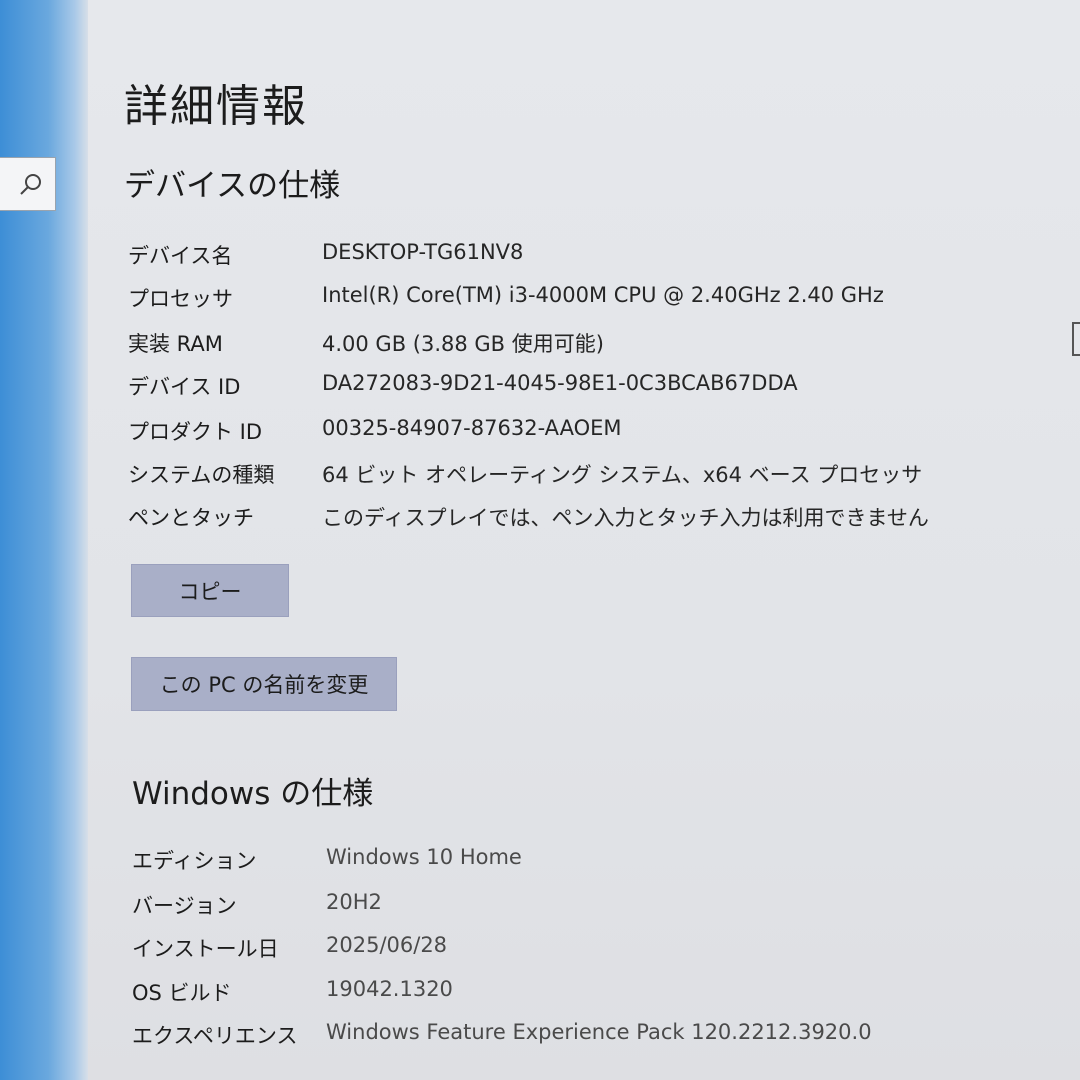 This screenshot has height=1080, width=1080. What do you see at coordinates (422, 252) in the screenshot?
I see `spec-value: DESKTOP-TG61NV8` at bounding box center [422, 252].